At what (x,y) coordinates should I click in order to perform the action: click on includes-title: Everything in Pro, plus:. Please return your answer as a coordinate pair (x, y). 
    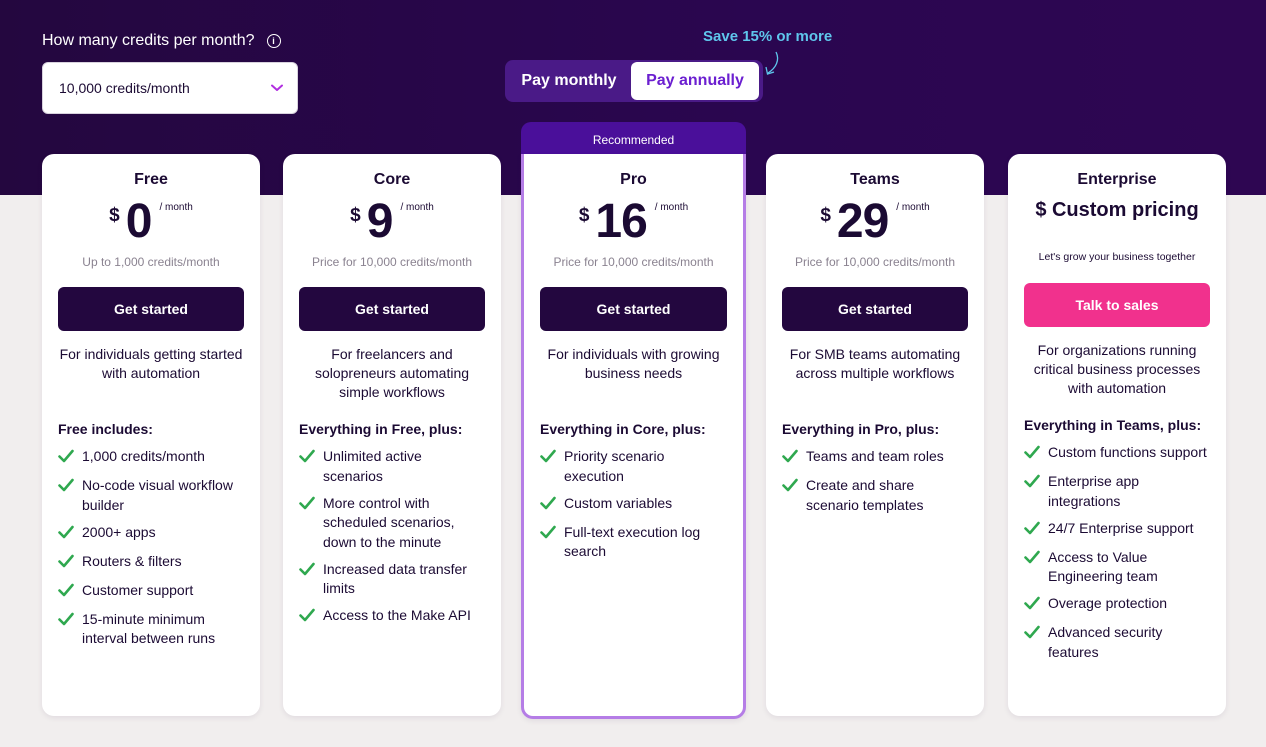
    Looking at the image, I should click on (861, 429).